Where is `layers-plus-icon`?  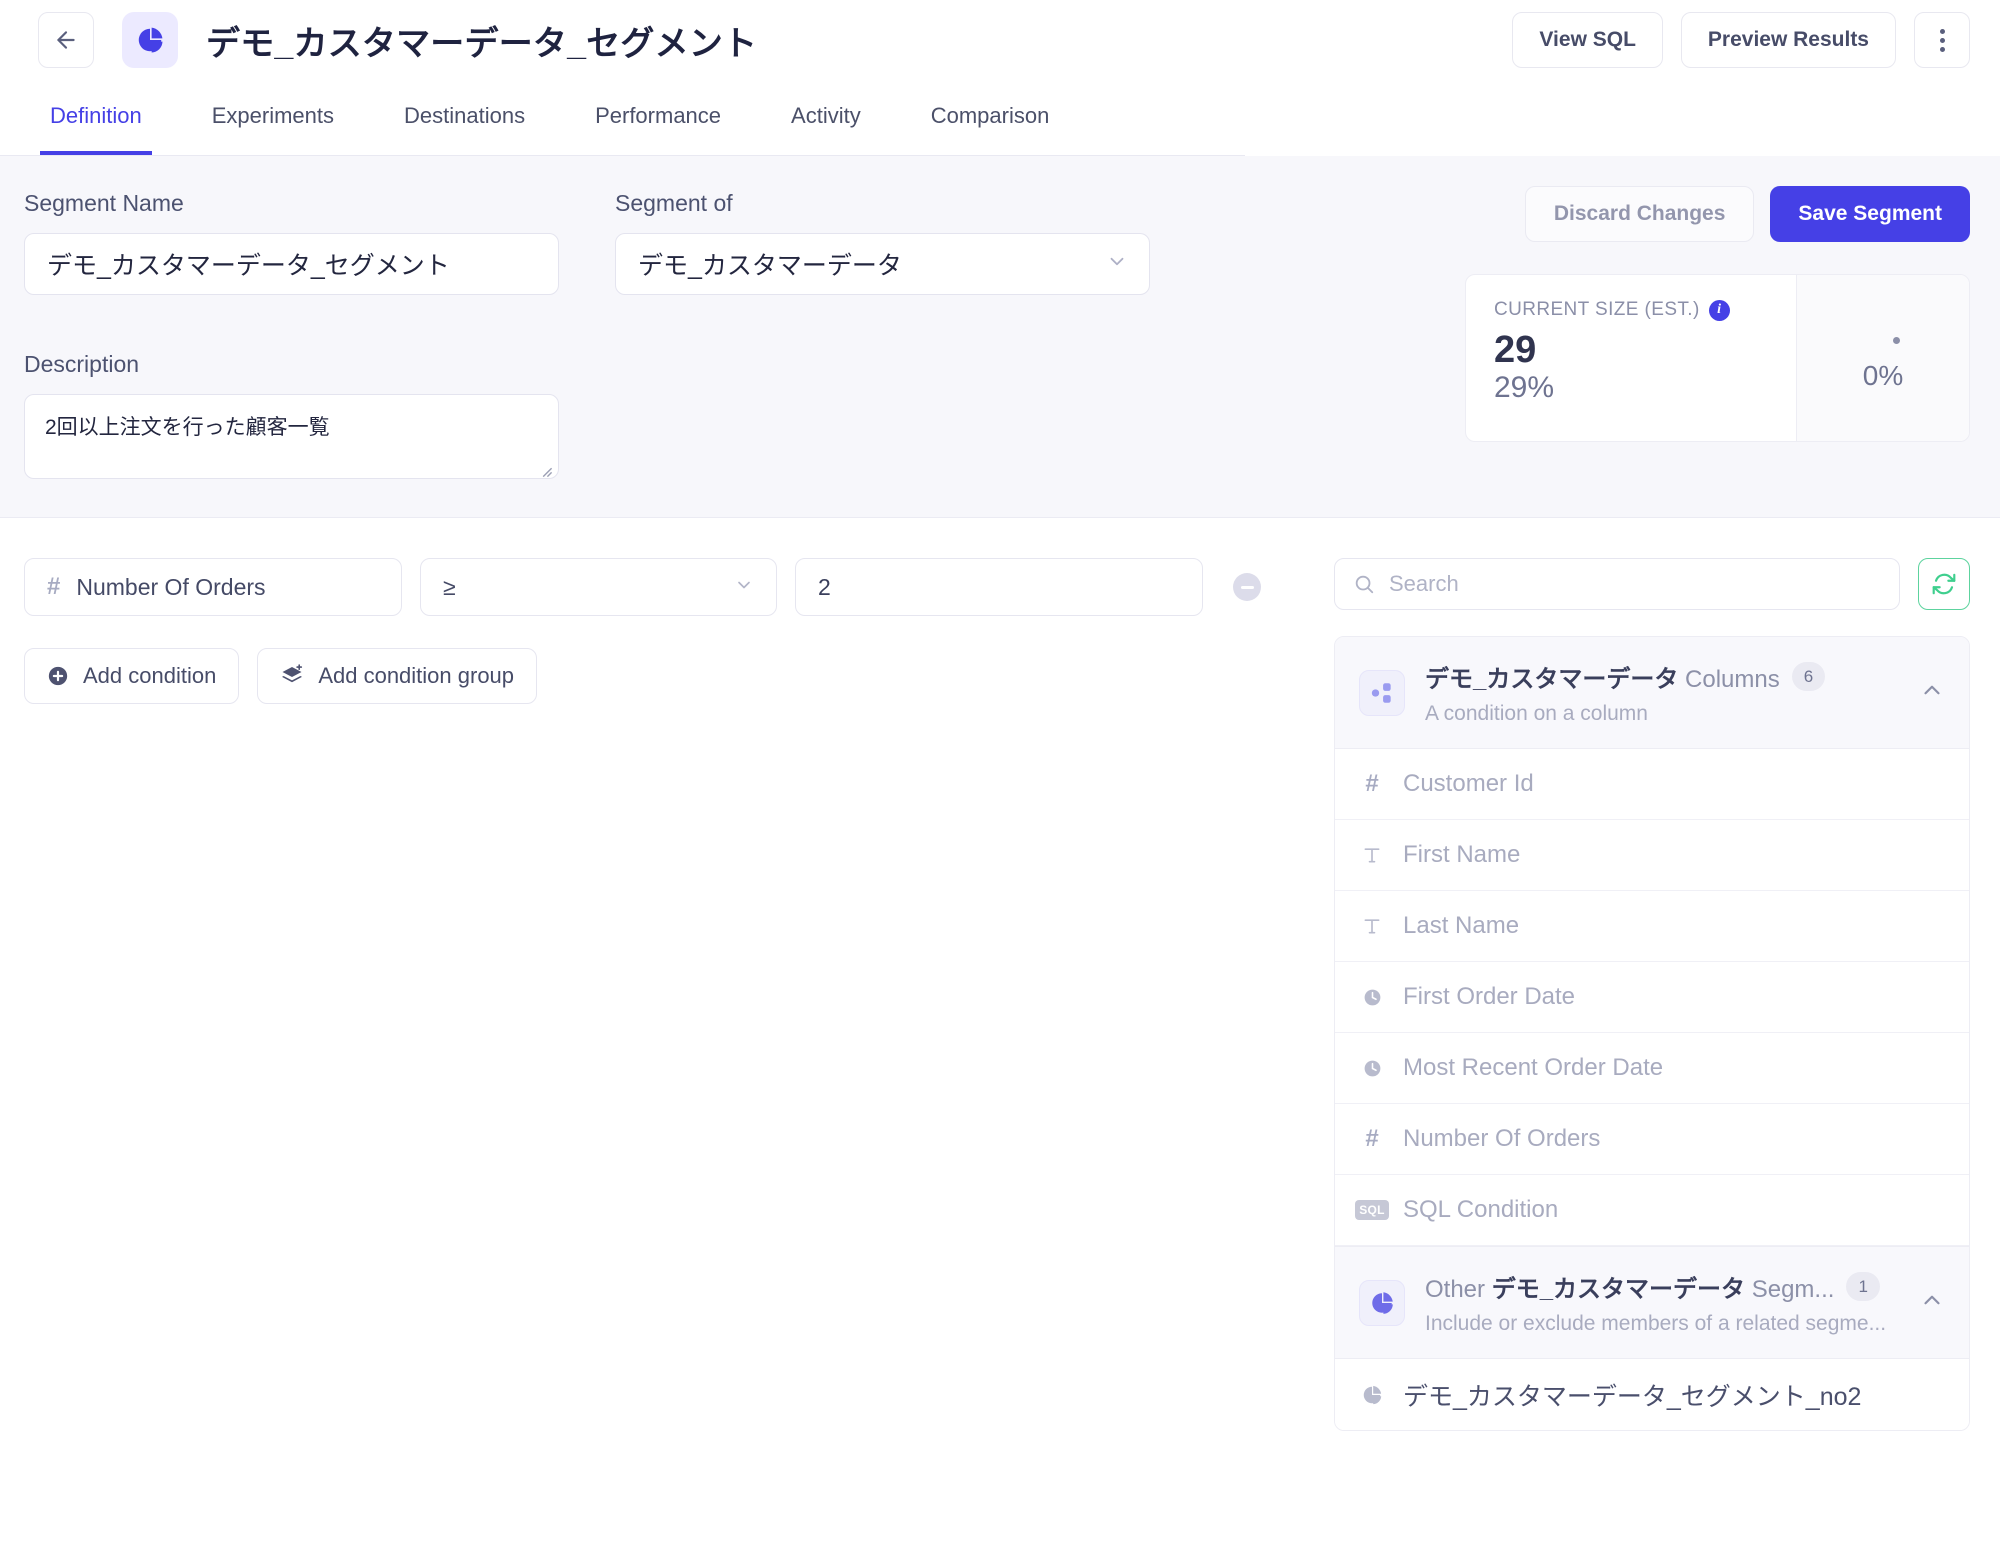
layers-plus-icon is located at coordinates (292, 673).